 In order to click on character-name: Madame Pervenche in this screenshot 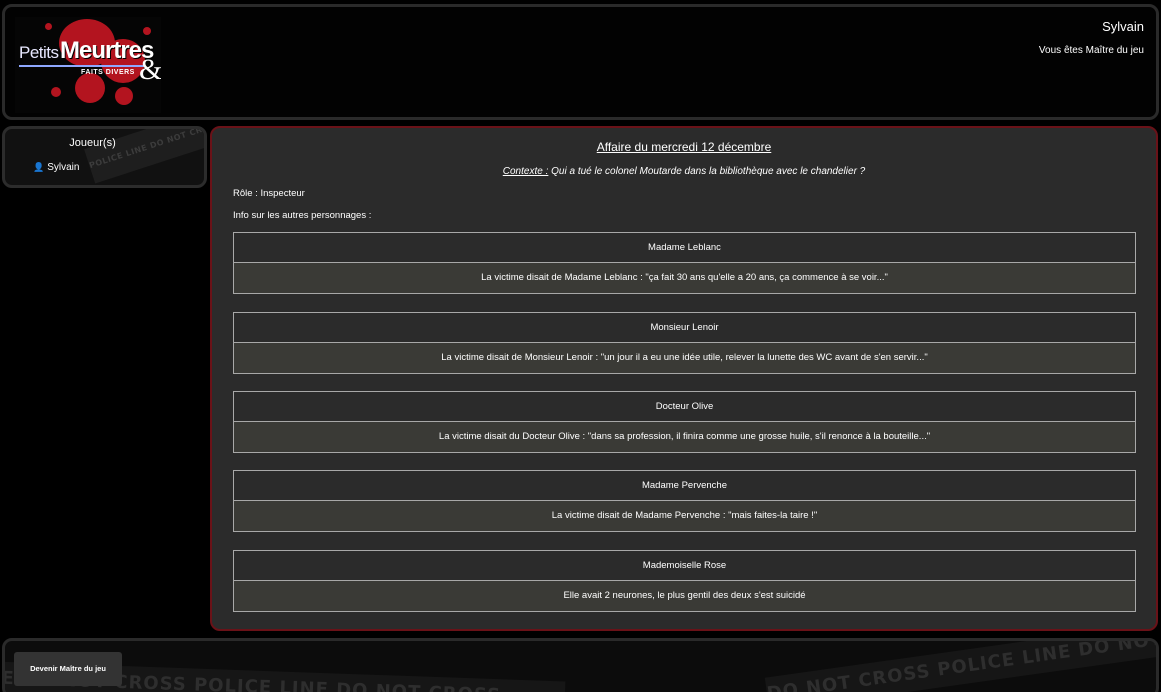, I will do `click(684, 486)`.